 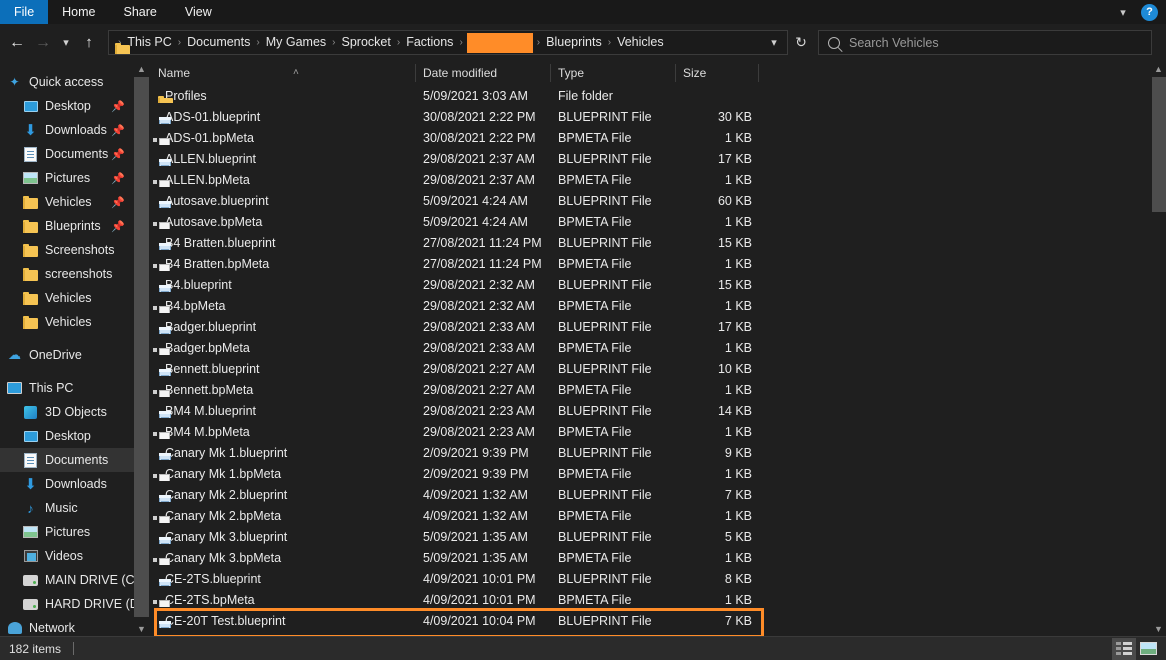 What do you see at coordinates (282, 432) in the screenshot?
I see `file-name-cell: BM4 M.bpMeta` at bounding box center [282, 432].